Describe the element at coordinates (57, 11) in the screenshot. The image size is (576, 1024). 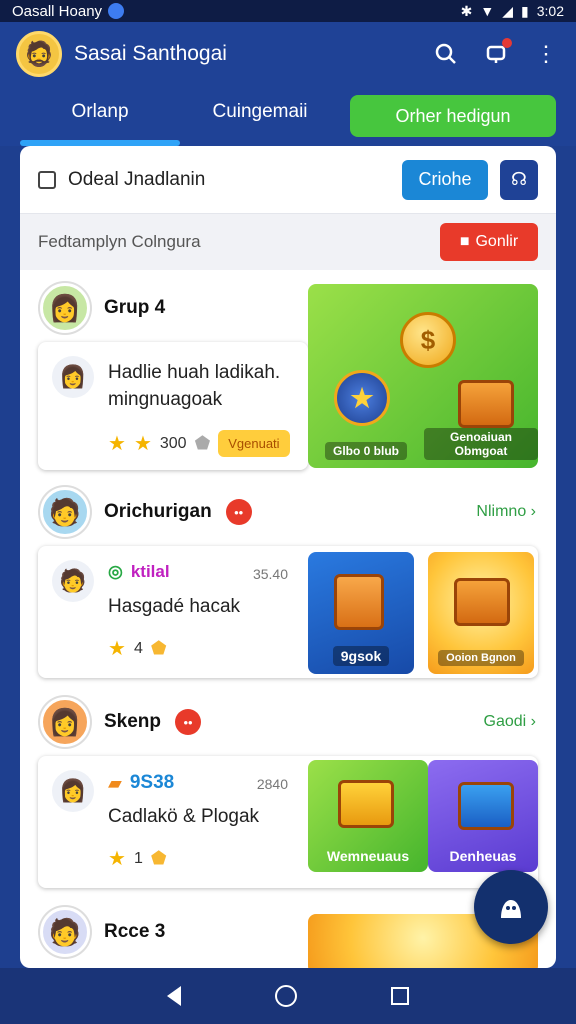
I see `carrier-label: Oasall Hoany` at that location.